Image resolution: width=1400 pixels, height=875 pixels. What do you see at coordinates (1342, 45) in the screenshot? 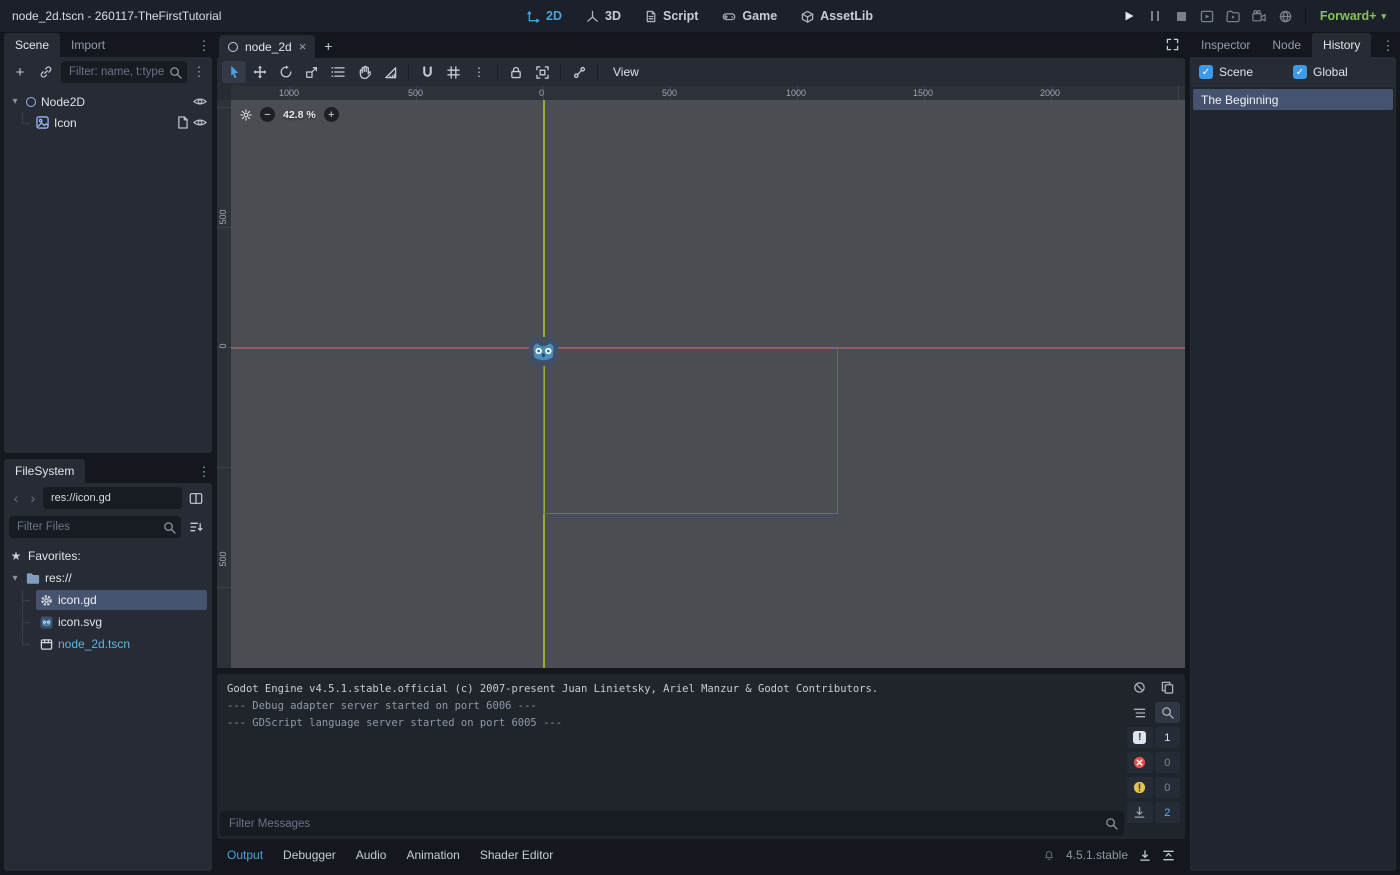
I see `tab-history: History` at bounding box center [1342, 45].